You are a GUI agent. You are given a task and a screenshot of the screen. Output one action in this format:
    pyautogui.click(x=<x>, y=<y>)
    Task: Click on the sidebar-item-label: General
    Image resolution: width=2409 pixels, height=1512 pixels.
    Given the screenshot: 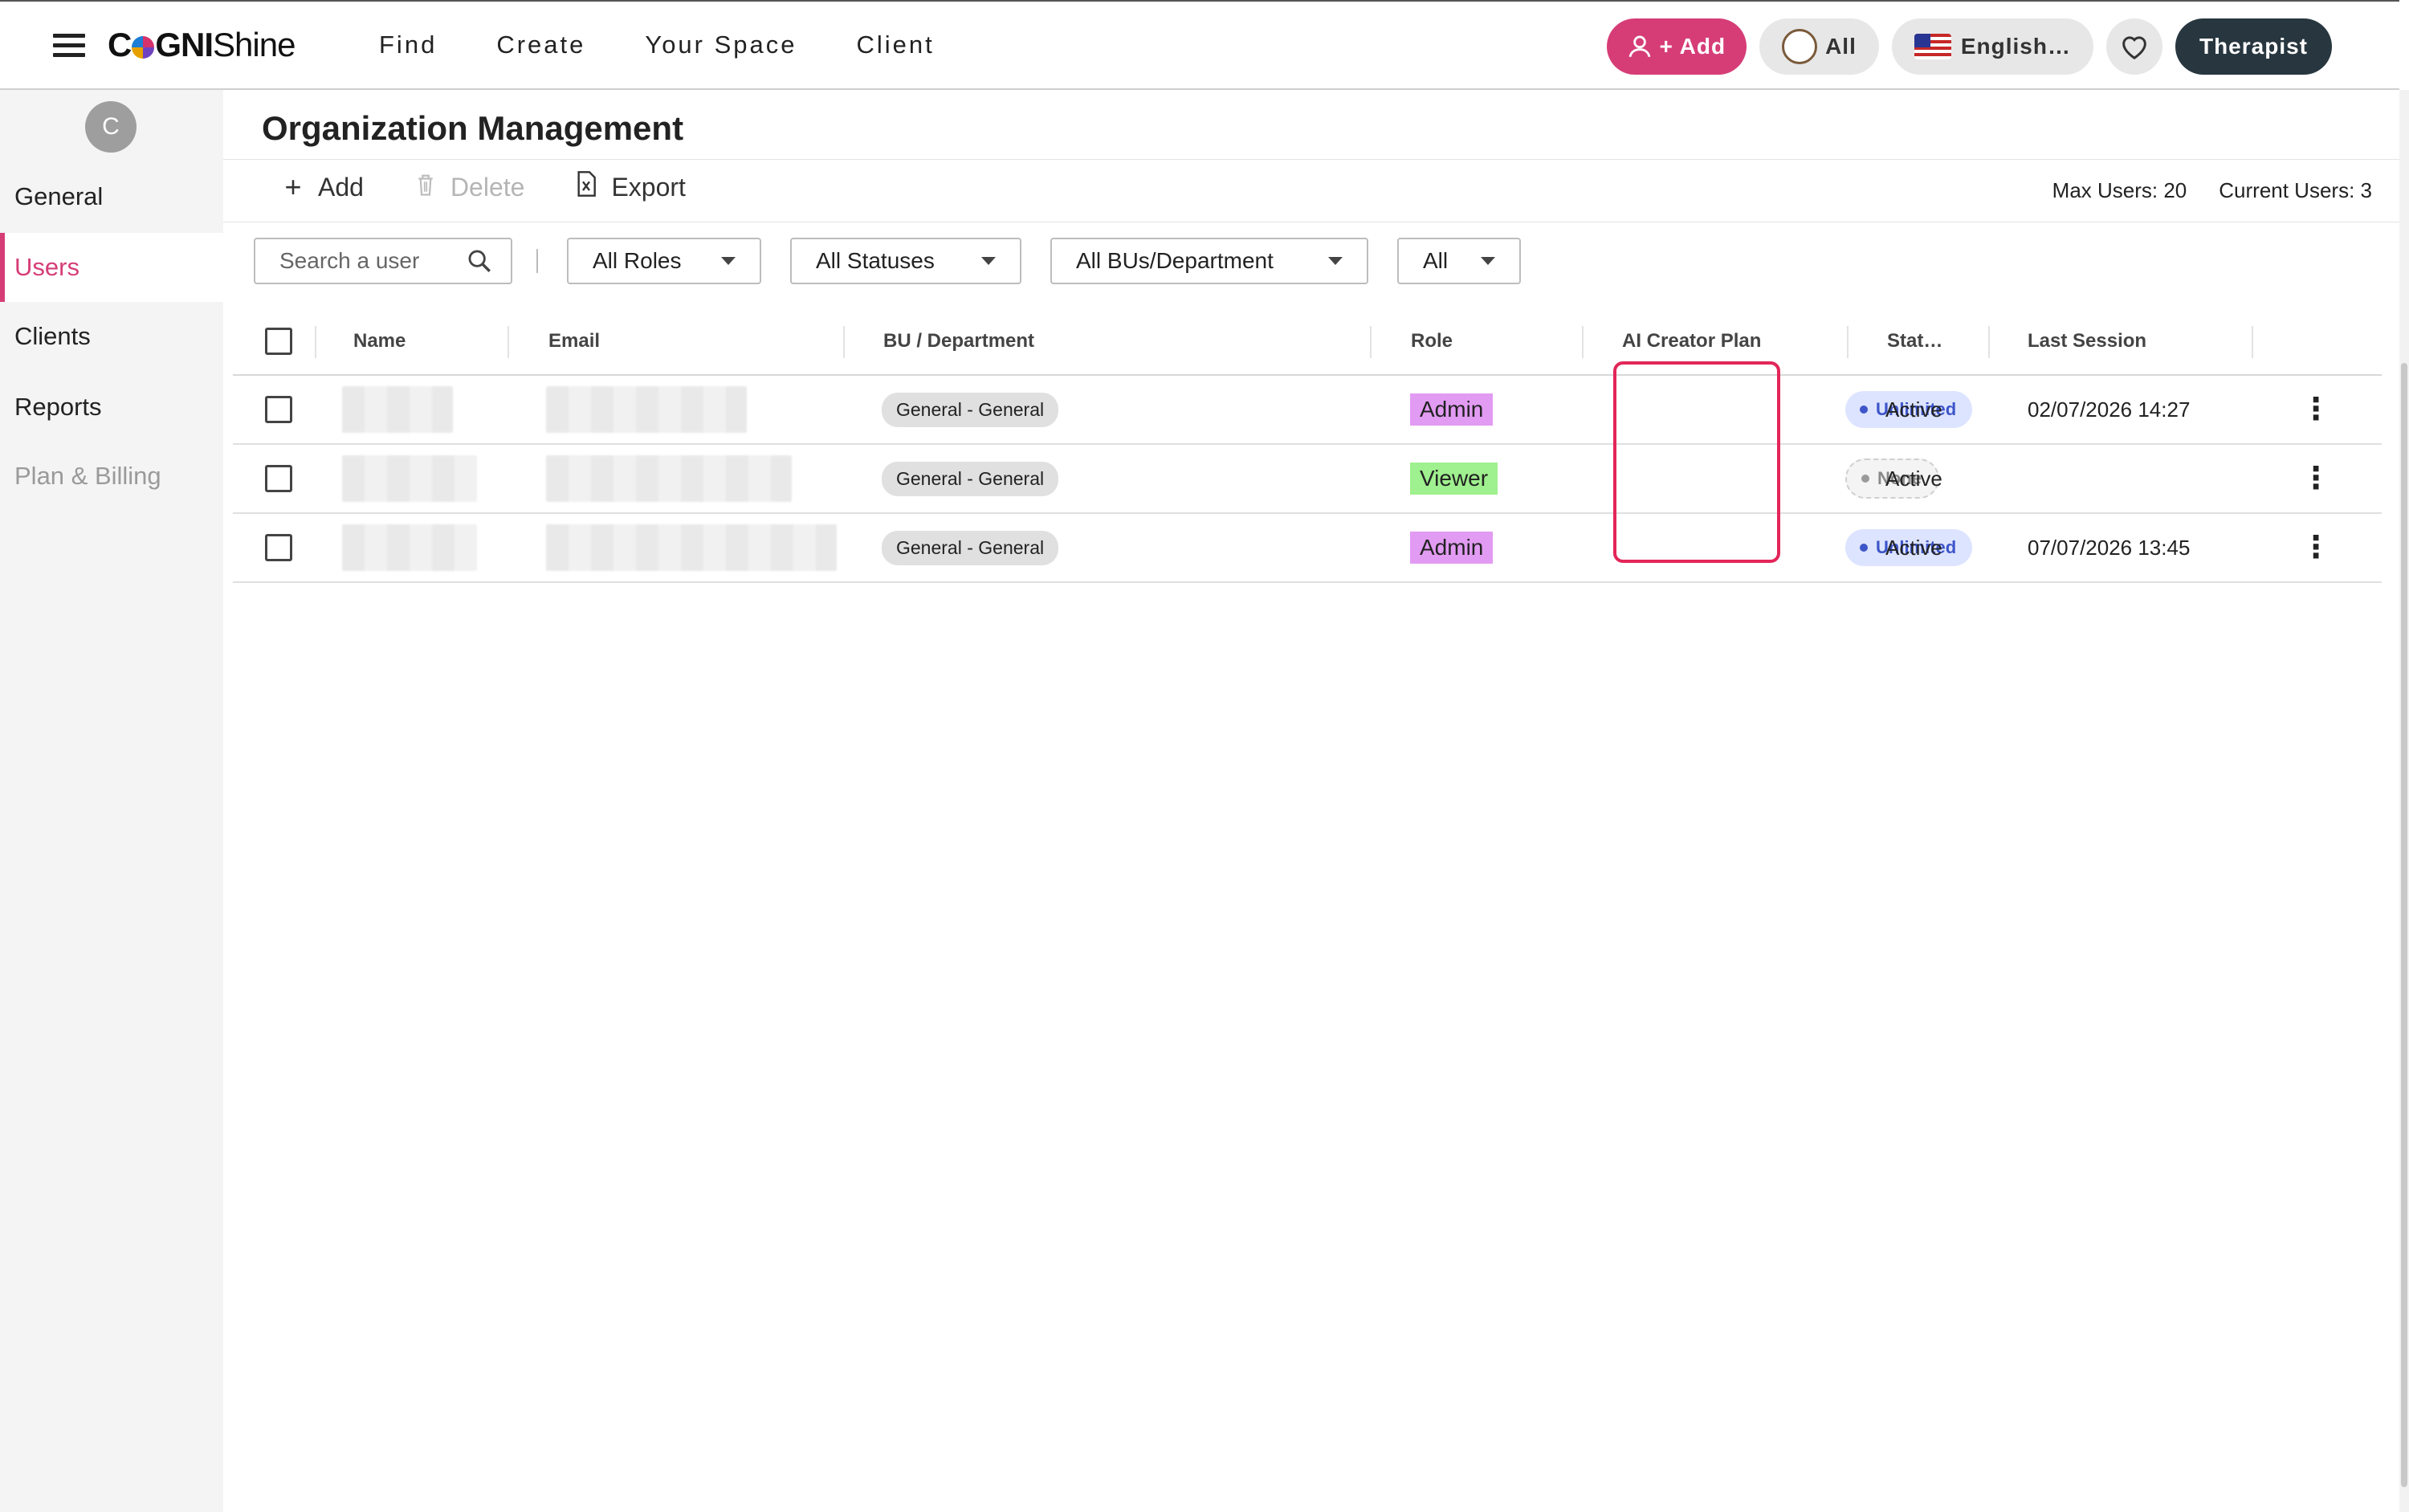 What is the action you would take?
    pyautogui.click(x=59, y=196)
    